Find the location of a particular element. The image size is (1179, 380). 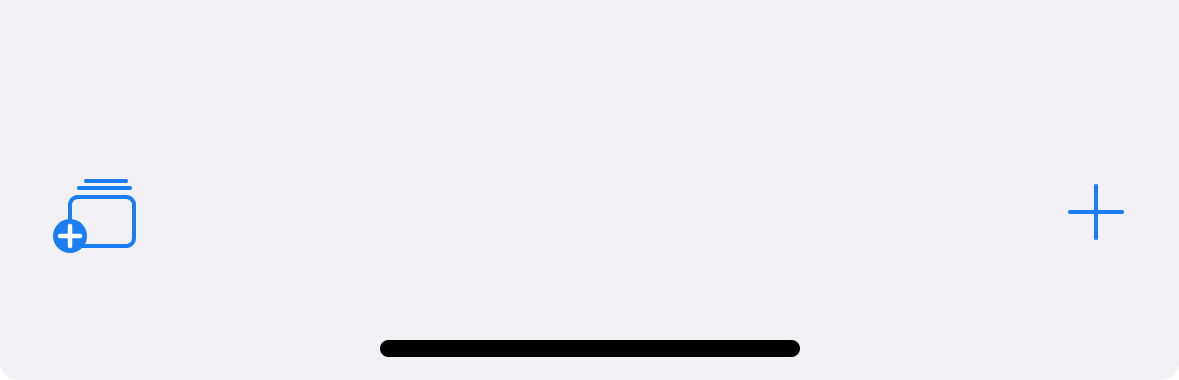

home-indicator is located at coordinates (590, 348).